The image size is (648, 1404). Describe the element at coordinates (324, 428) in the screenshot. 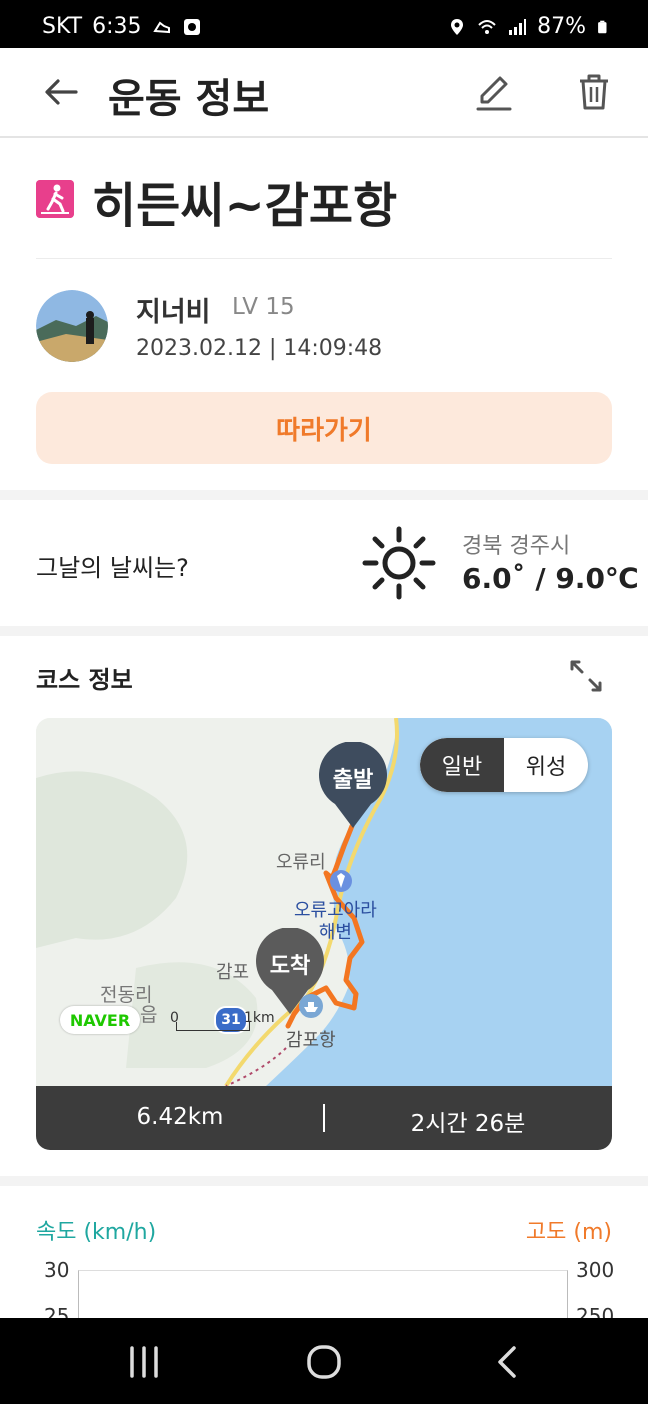

I see `follow-button: 따라가기` at that location.